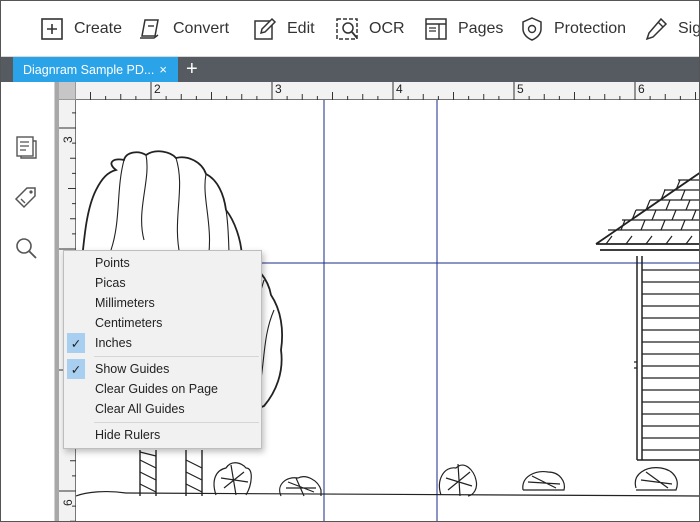  I want to click on pages-icon, so click(436, 29).